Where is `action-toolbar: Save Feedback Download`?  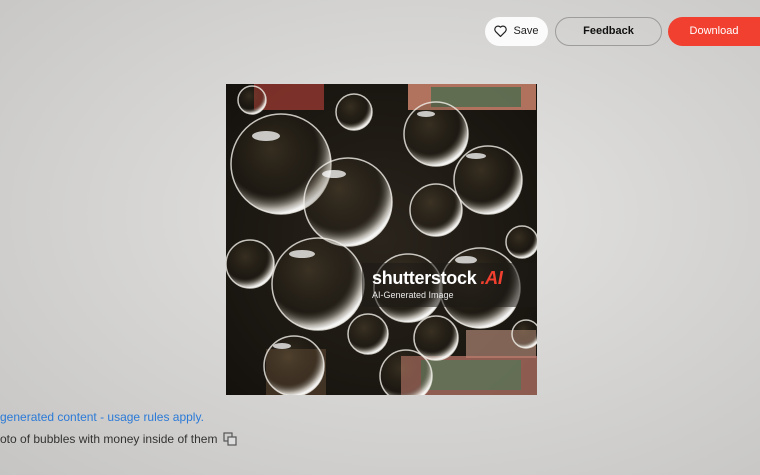 action-toolbar: Save Feedback Download is located at coordinates (622, 31).